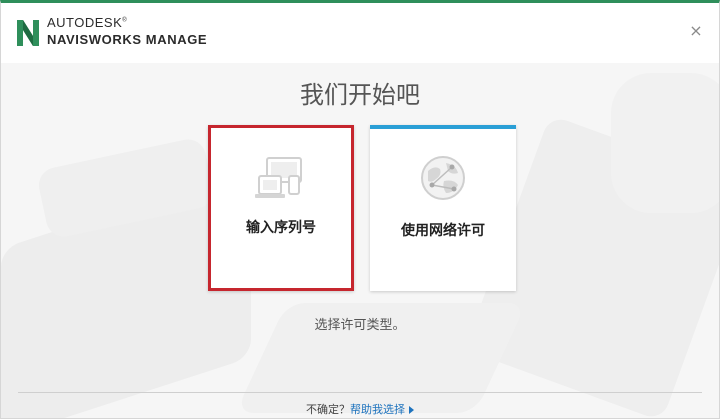 The image size is (720, 419). I want to click on footer-divider, so click(360, 392).